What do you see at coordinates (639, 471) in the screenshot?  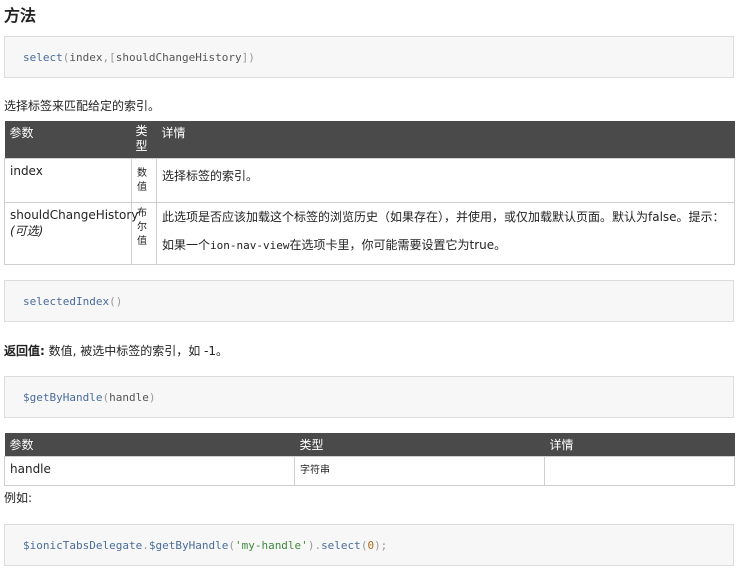 I see `detail-cell` at bounding box center [639, 471].